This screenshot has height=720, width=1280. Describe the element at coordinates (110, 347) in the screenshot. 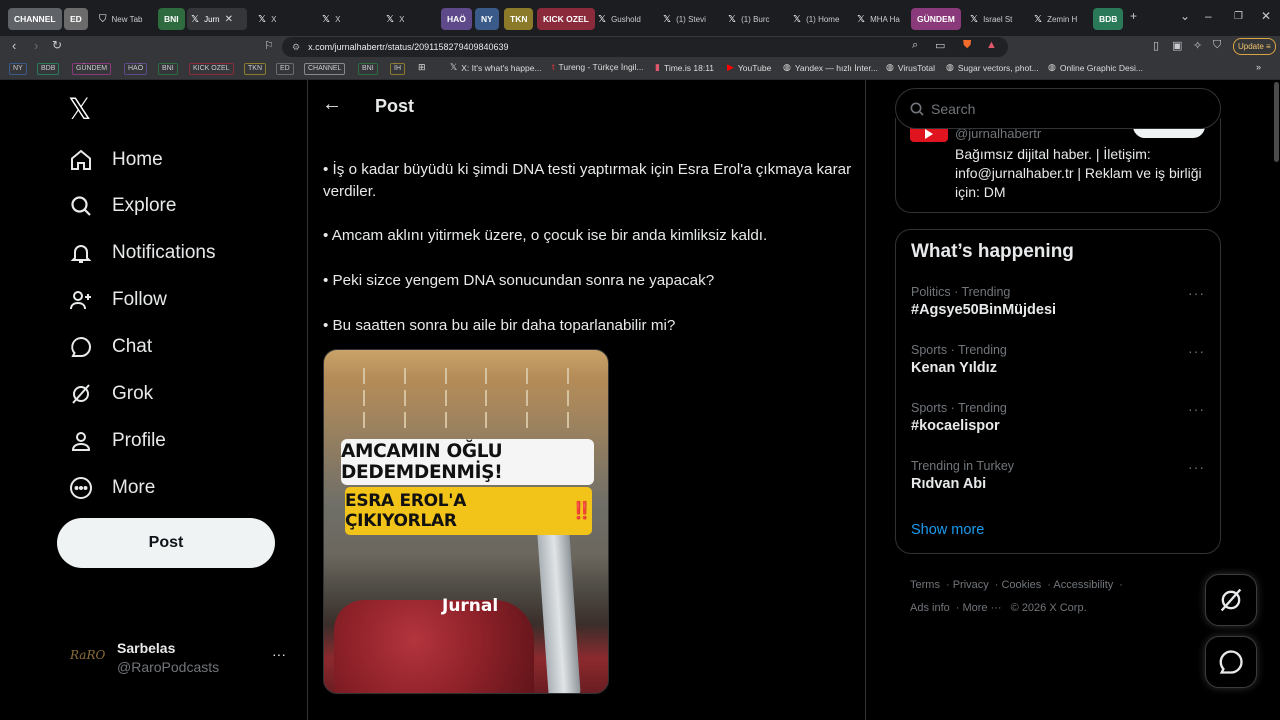

I see `sidebar-item-chat: Chat` at that location.